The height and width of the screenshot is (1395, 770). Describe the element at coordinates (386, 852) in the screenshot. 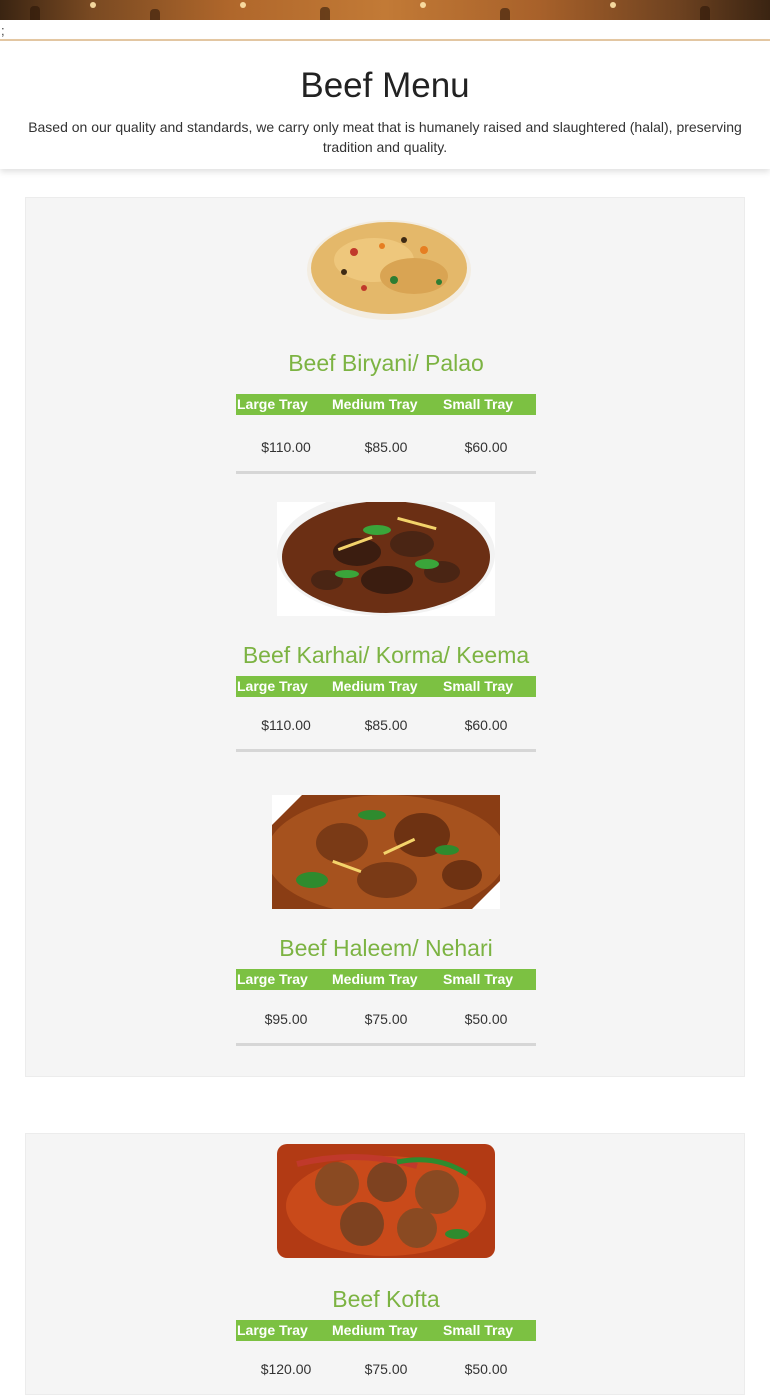

I see `nehari-curry-image` at that location.